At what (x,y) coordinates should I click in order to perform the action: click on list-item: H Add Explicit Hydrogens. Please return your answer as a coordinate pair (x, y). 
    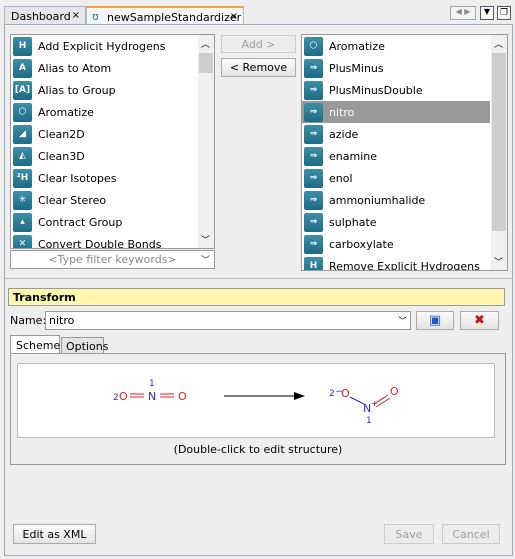
    Looking at the image, I should click on (112, 46).